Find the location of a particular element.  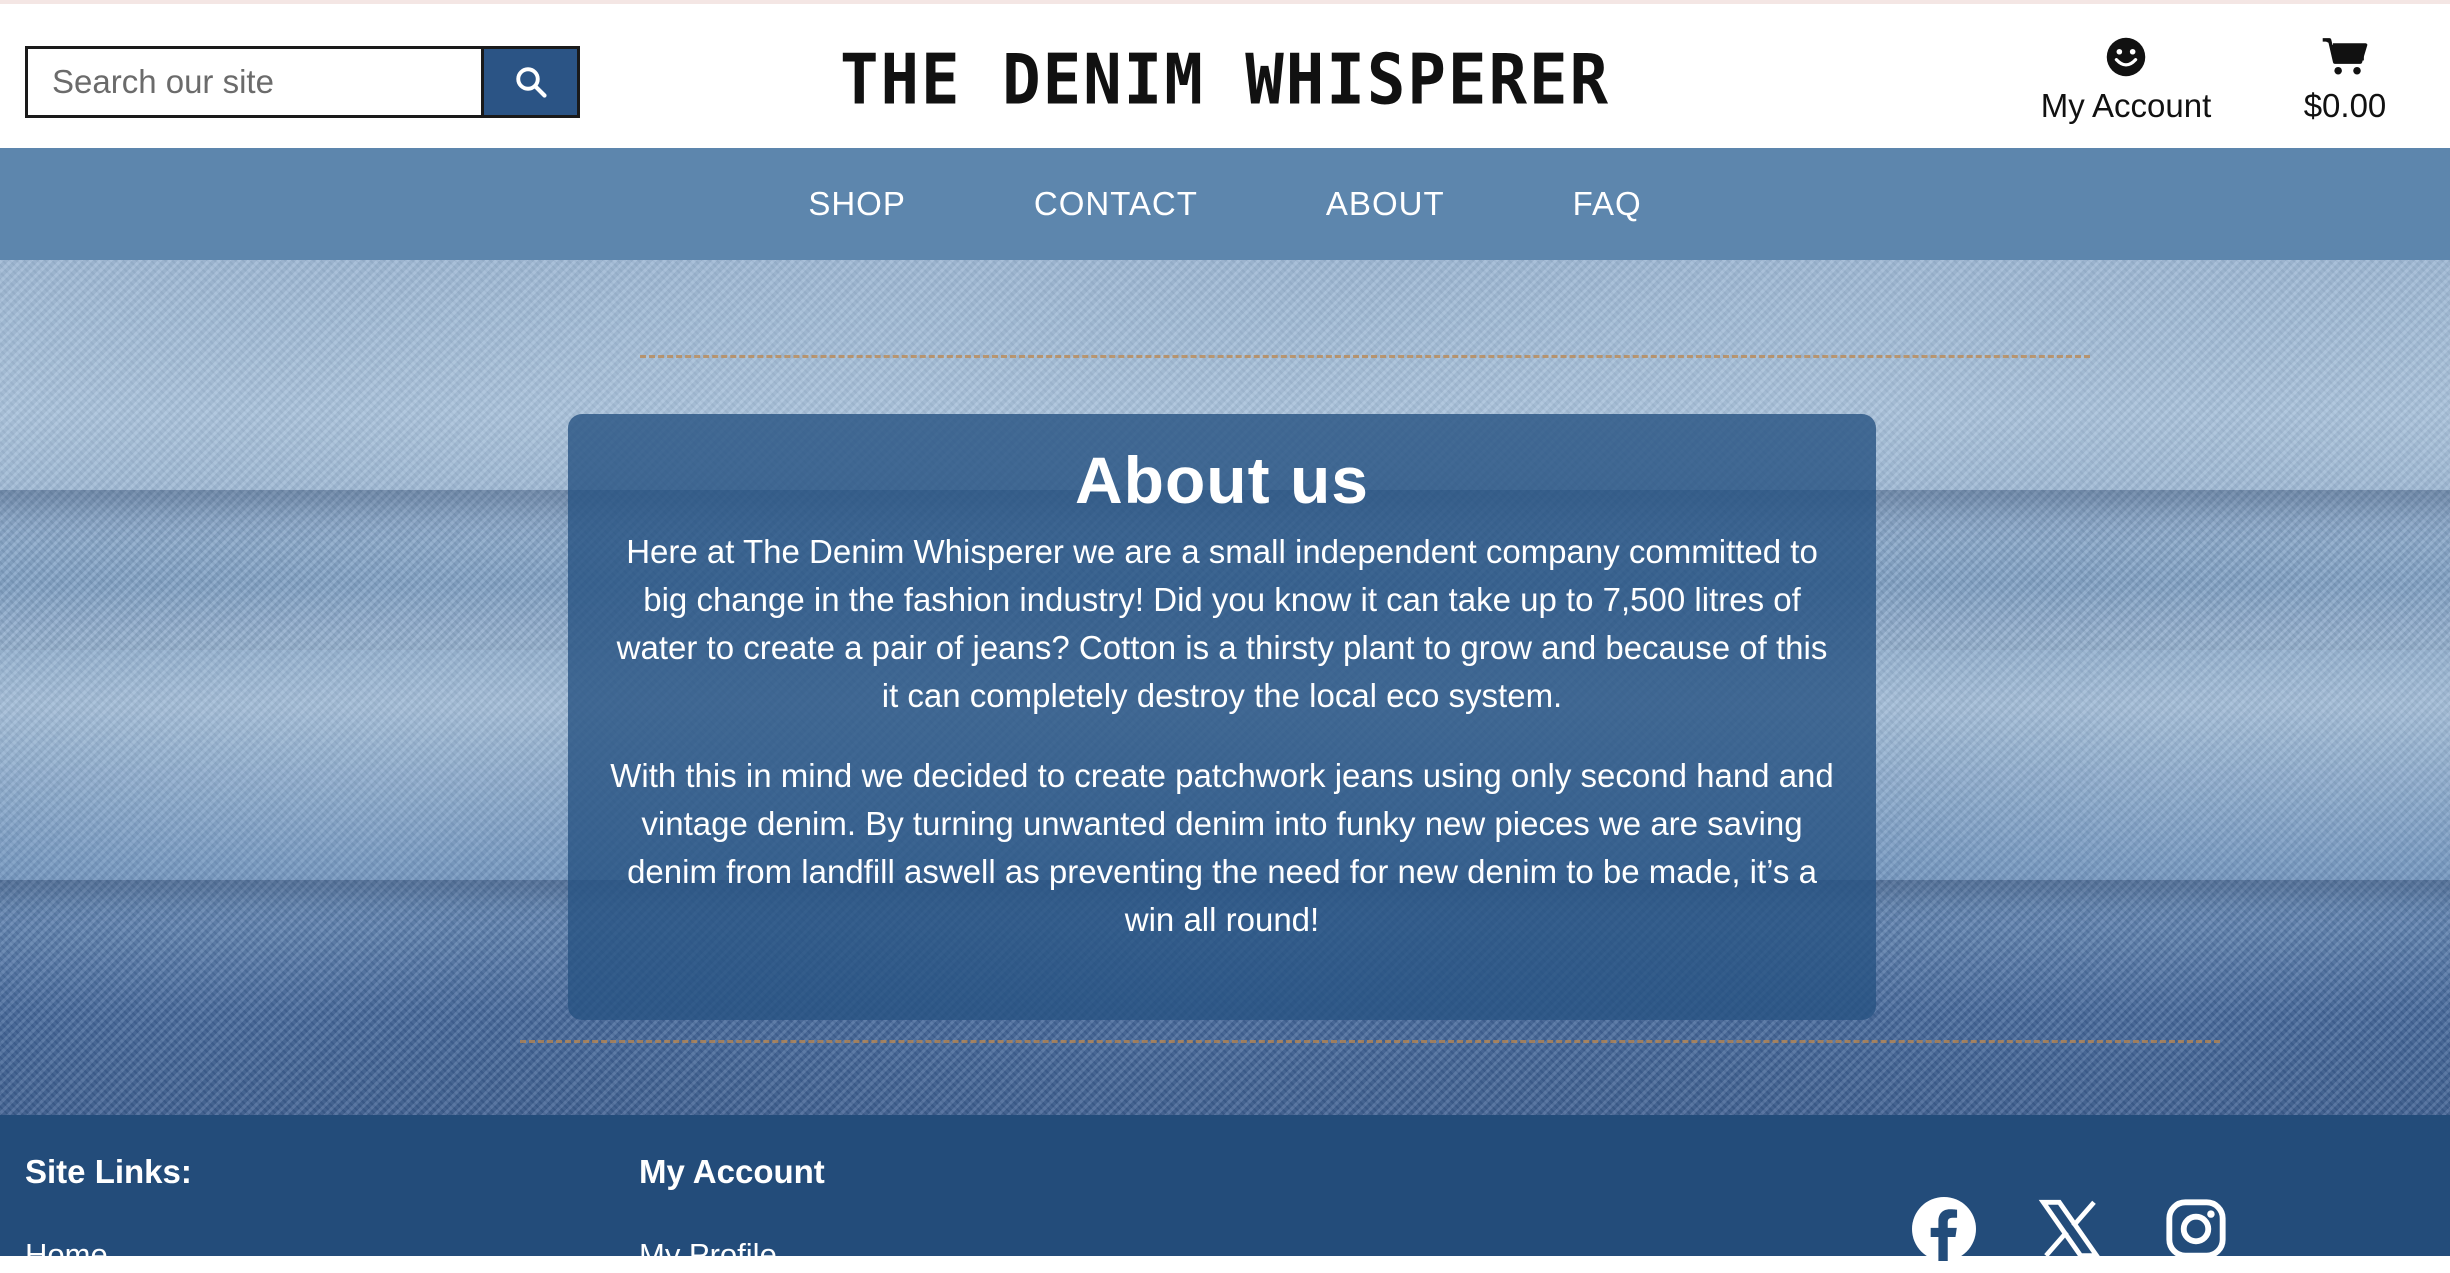

cart-icon is located at coordinates (2345, 56).